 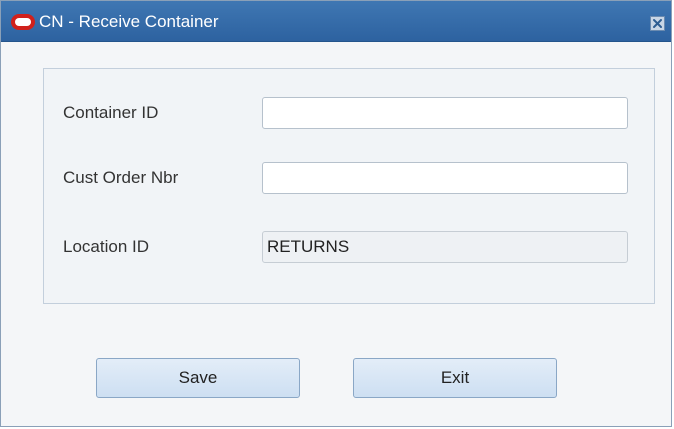 I want to click on container-id-input, so click(x=445, y=113).